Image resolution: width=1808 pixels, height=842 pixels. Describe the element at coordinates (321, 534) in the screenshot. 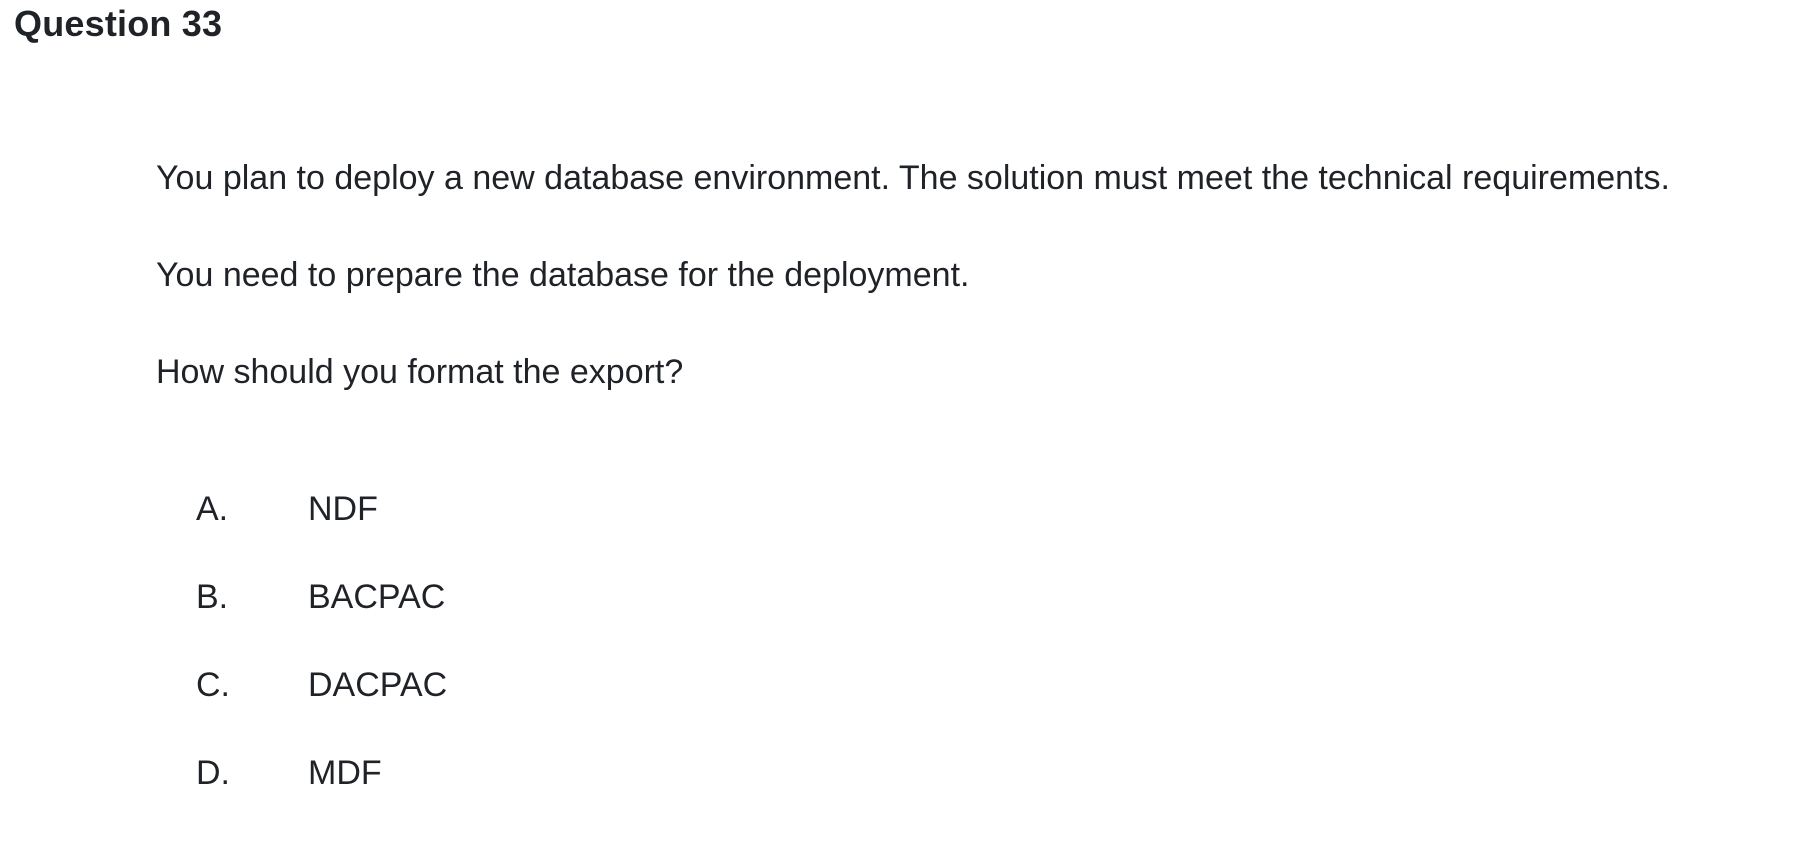

I see `answer-option-a: A. NDF` at that location.